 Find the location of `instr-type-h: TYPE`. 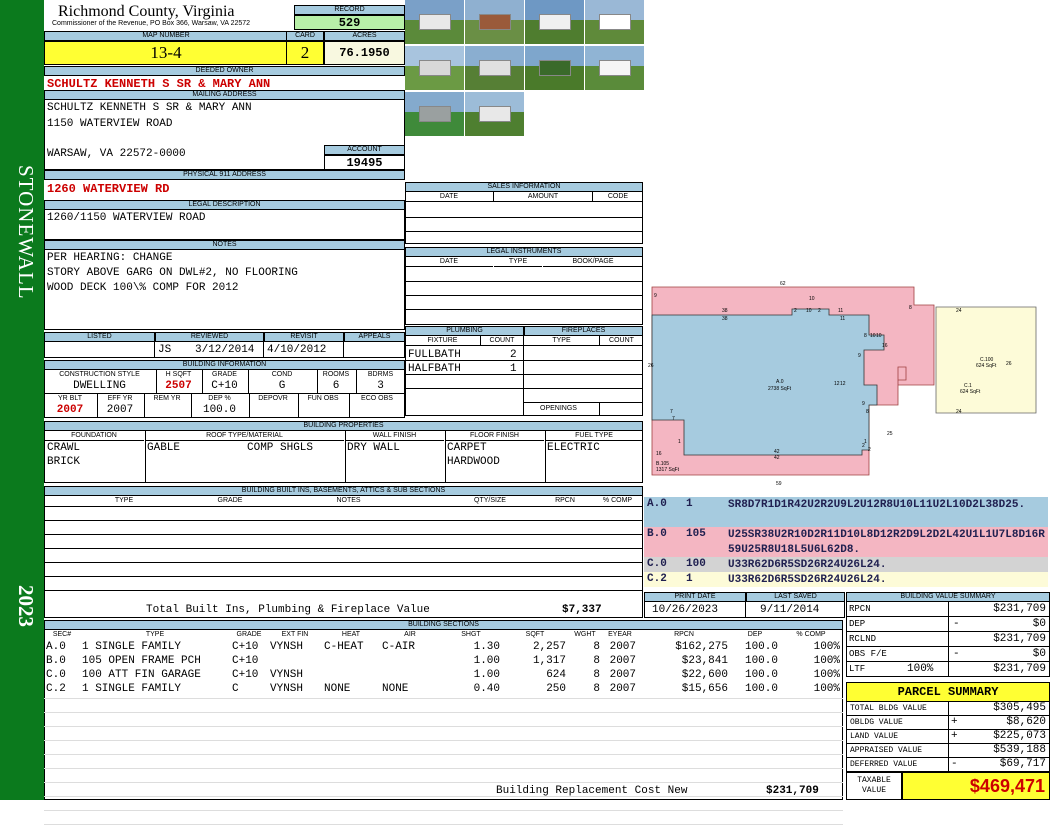

instr-type-h: TYPE is located at coordinates (518, 262).